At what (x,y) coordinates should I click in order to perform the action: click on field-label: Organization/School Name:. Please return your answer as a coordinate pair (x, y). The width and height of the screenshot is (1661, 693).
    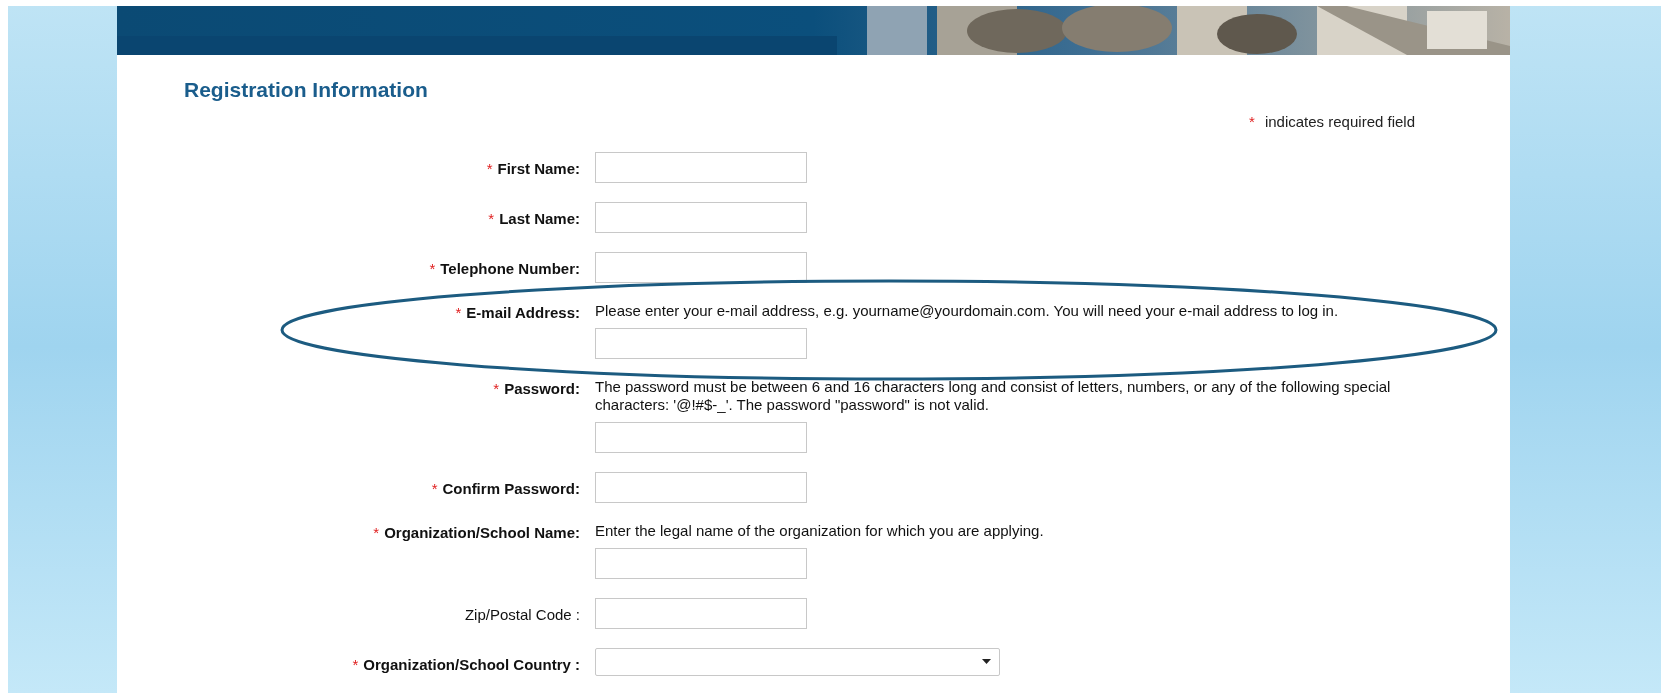
    Looking at the image, I should click on (482, 532).